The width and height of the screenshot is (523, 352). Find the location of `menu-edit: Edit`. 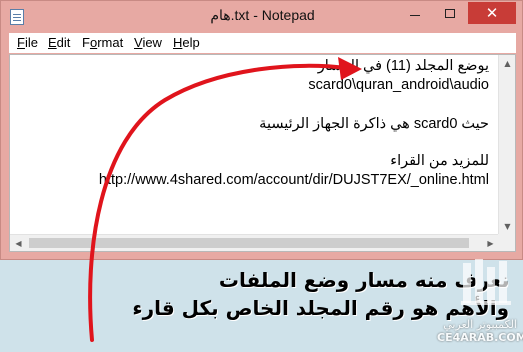

menu-edit: Edit is located at coordinates (59, 42).